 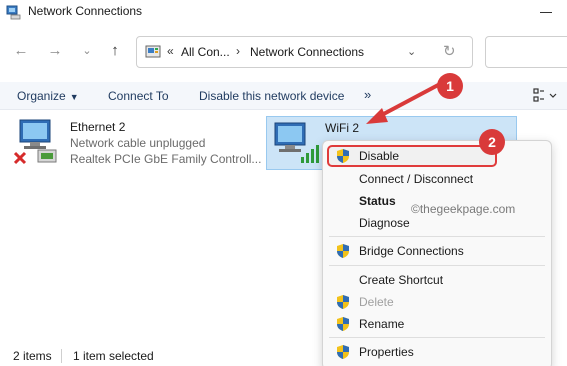 What do you see at coordinates (411, 251) in the screenshot?
I see `menu-item-label: Bridge Connections` at bounding box center [411, 251].